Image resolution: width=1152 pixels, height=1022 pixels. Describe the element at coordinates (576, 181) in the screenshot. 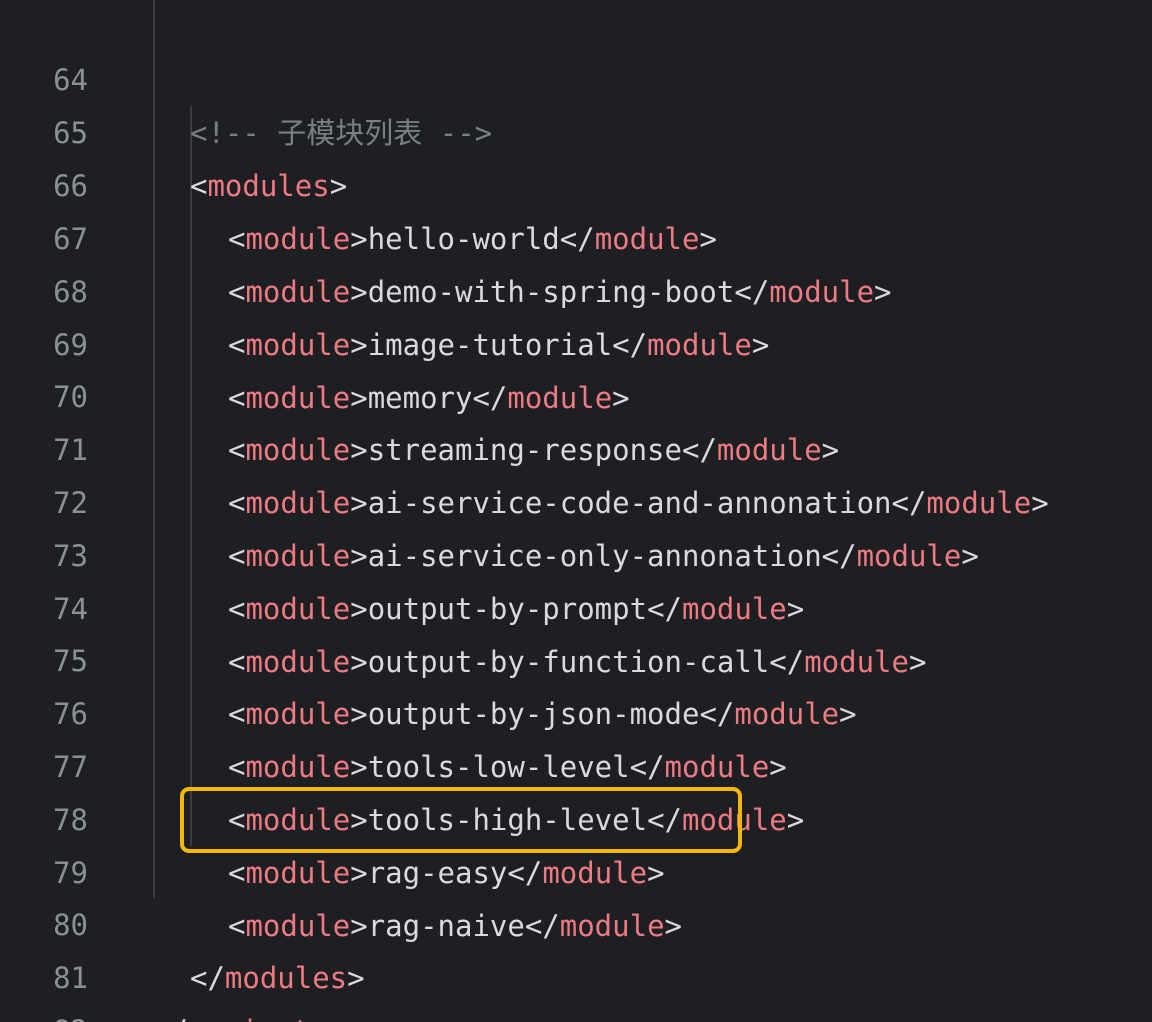

I see `code-line: 66 <module>hello-world</module>` at that location.